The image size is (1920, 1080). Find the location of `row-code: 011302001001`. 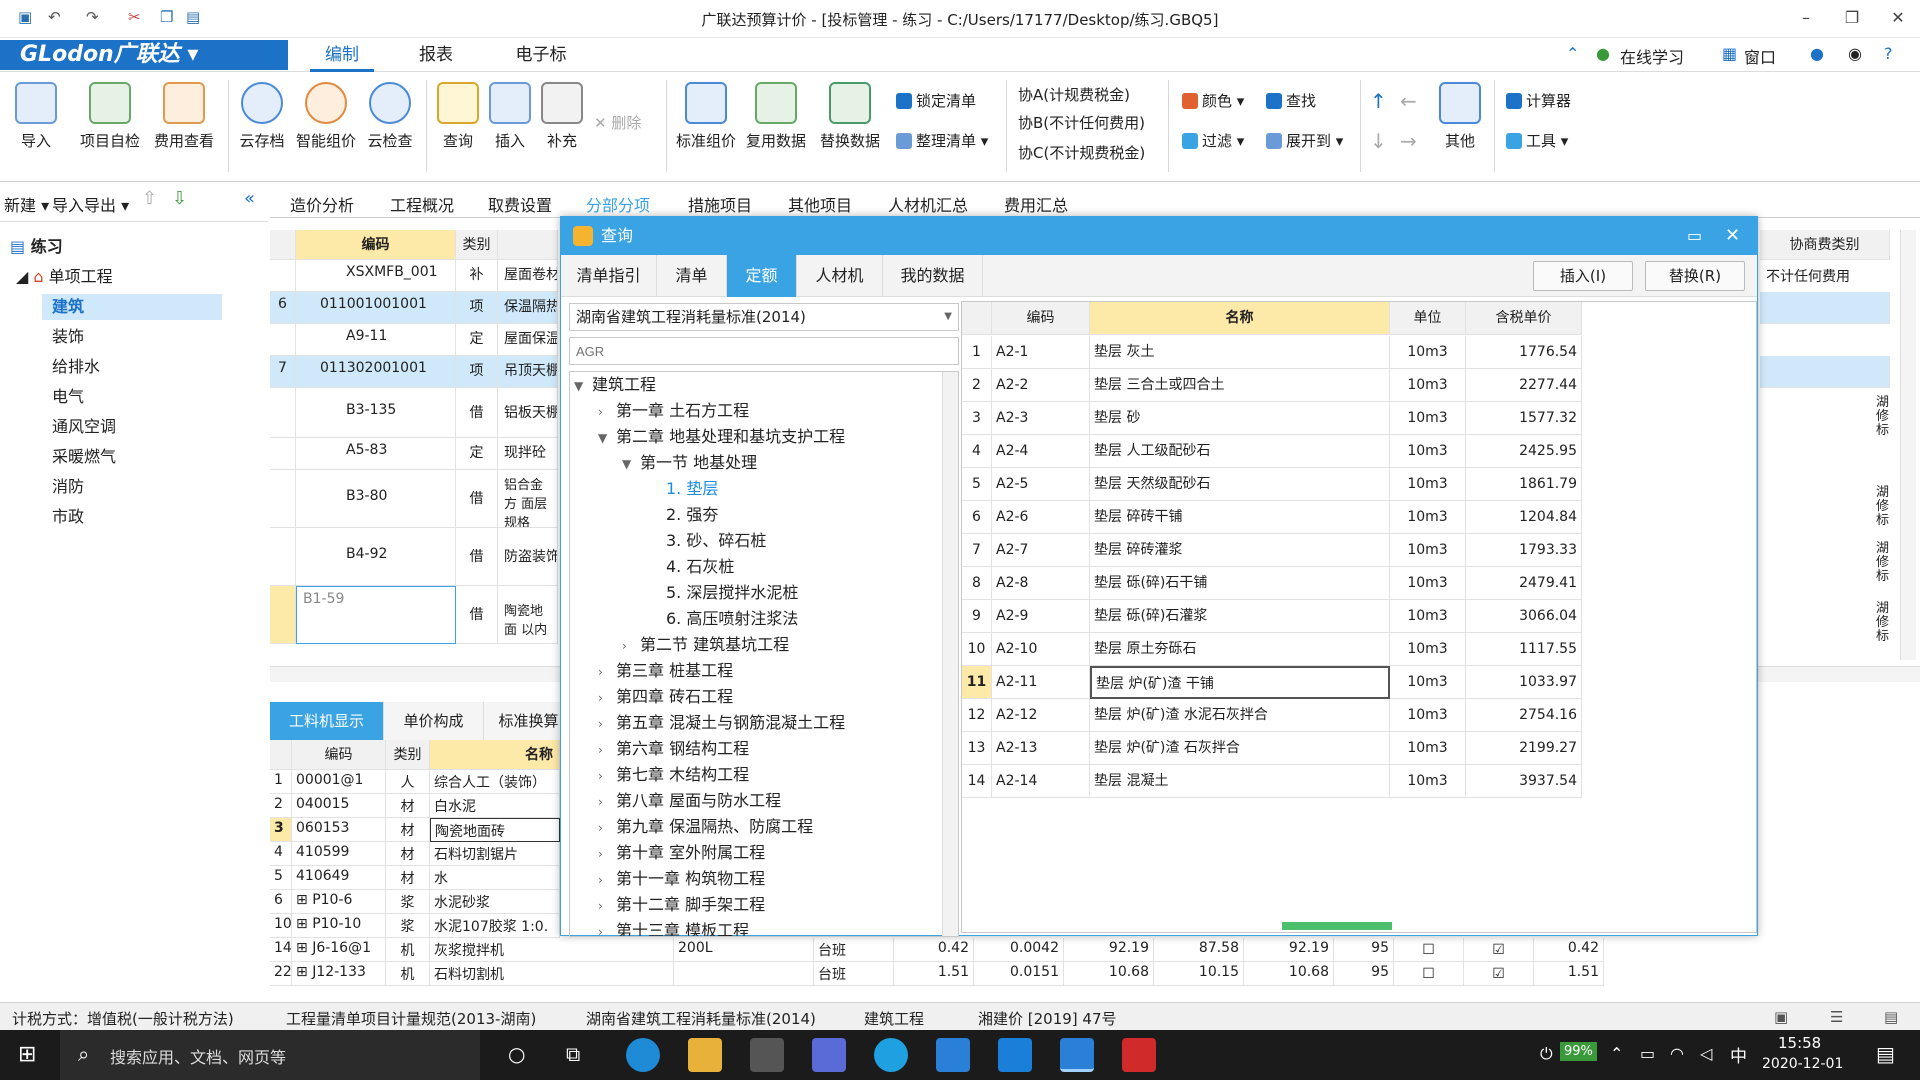

row-code: 011302001001 is located at coordinates (376, 372).